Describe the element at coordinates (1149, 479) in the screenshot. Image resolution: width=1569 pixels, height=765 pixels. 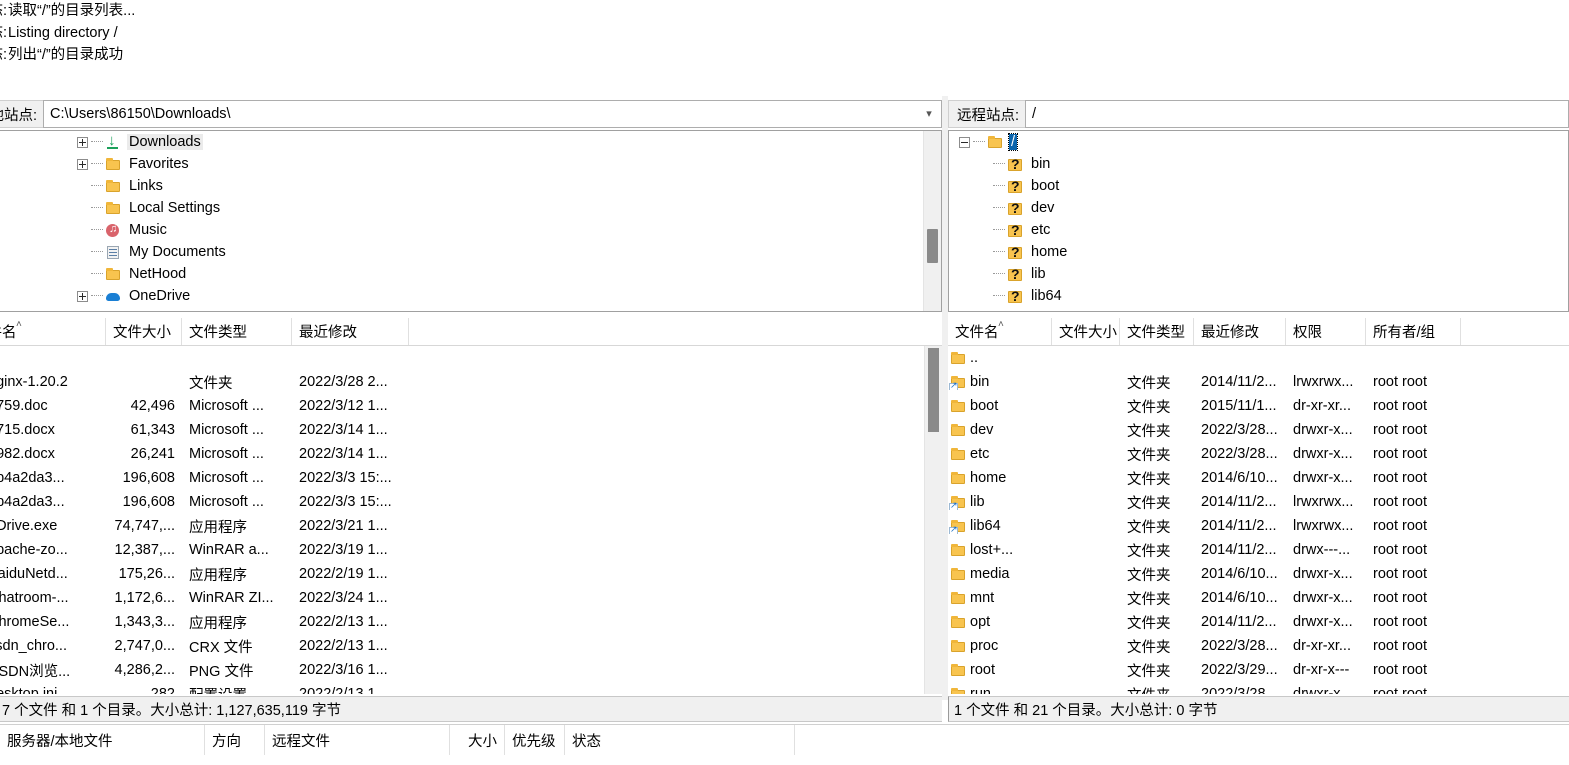
I see `cell-text: 文件夹` at that location.